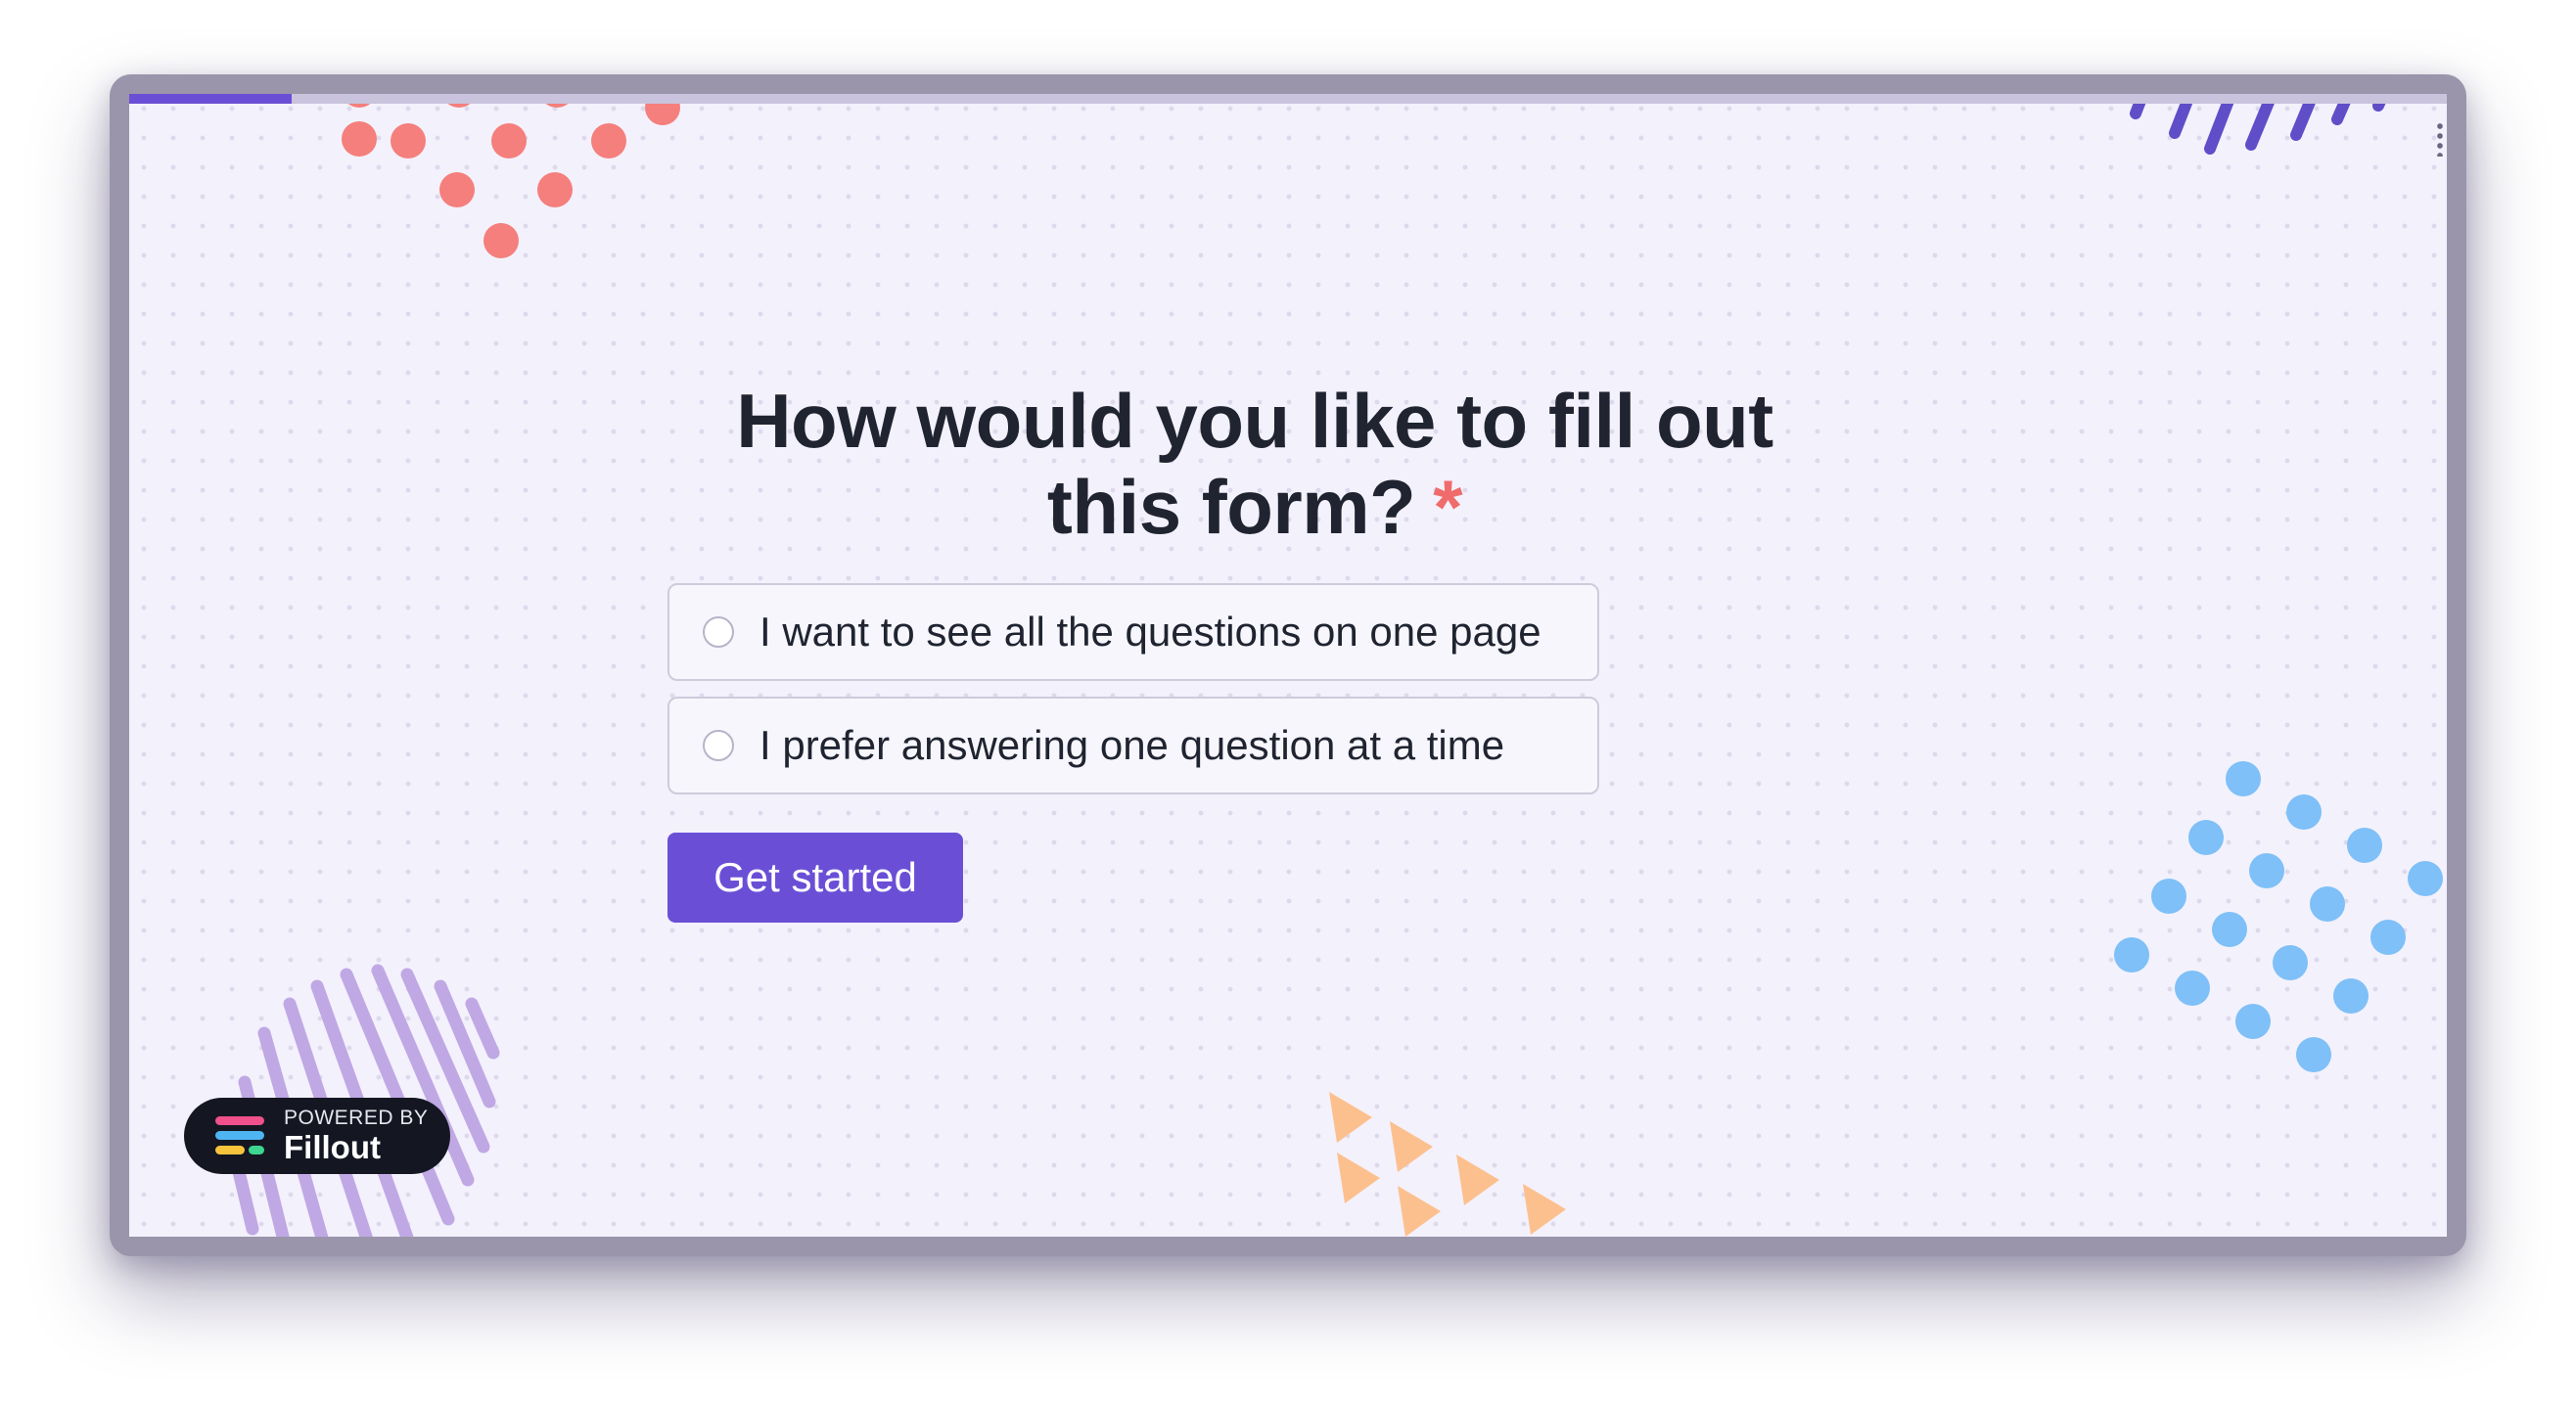 This screenshot has width=2576, height=1403. I want to click on required-asterisk: *, so click(1448, 507).